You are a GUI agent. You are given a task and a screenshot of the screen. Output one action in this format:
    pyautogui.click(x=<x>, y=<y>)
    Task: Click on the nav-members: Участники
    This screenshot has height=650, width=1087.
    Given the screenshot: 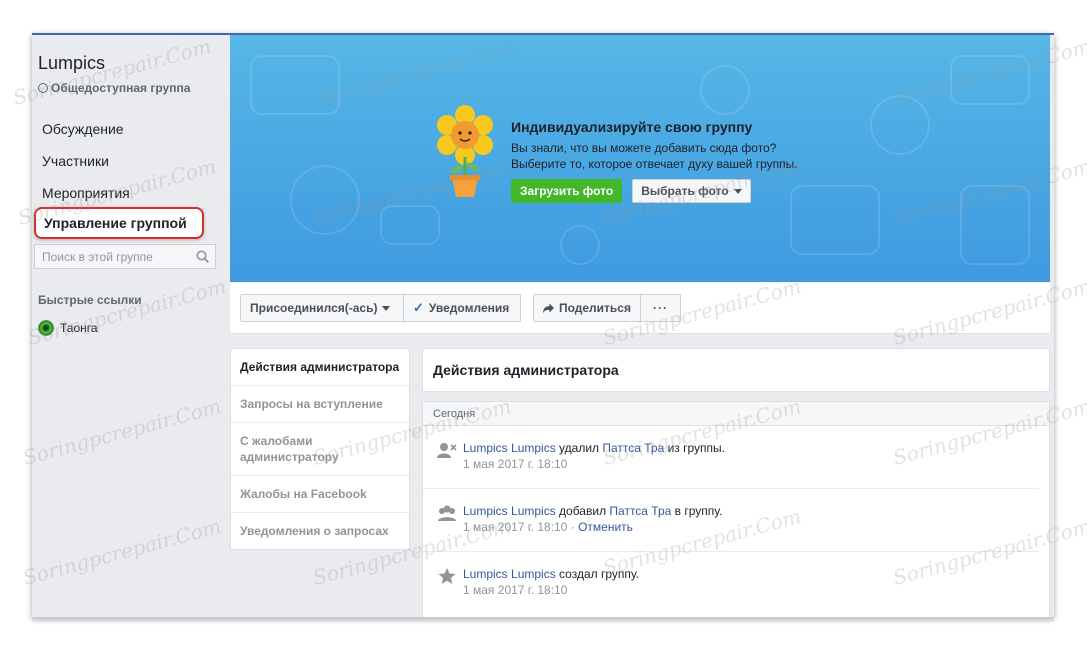 What is the action you would take?
    pyautogui.click(x=75, y=161)
    